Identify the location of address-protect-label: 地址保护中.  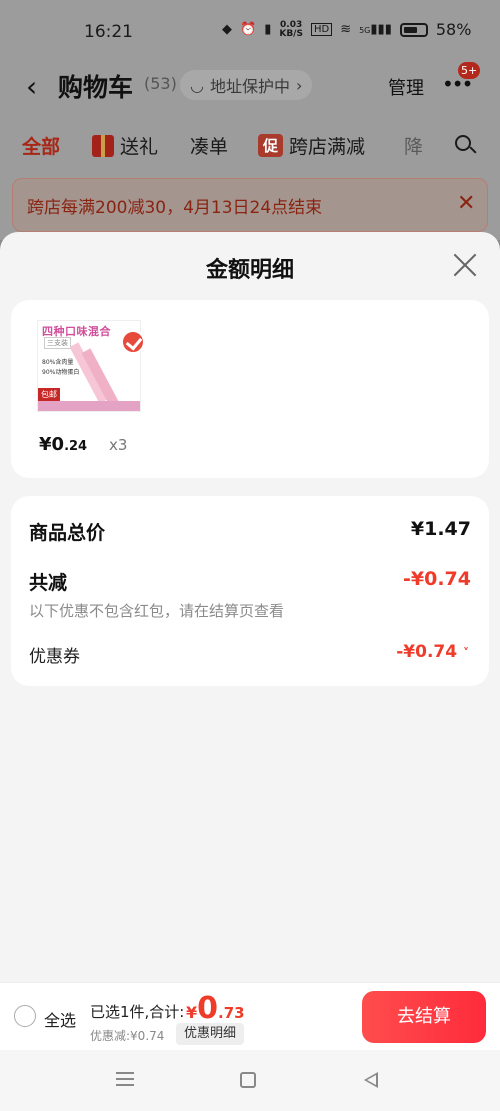
(249, 86).